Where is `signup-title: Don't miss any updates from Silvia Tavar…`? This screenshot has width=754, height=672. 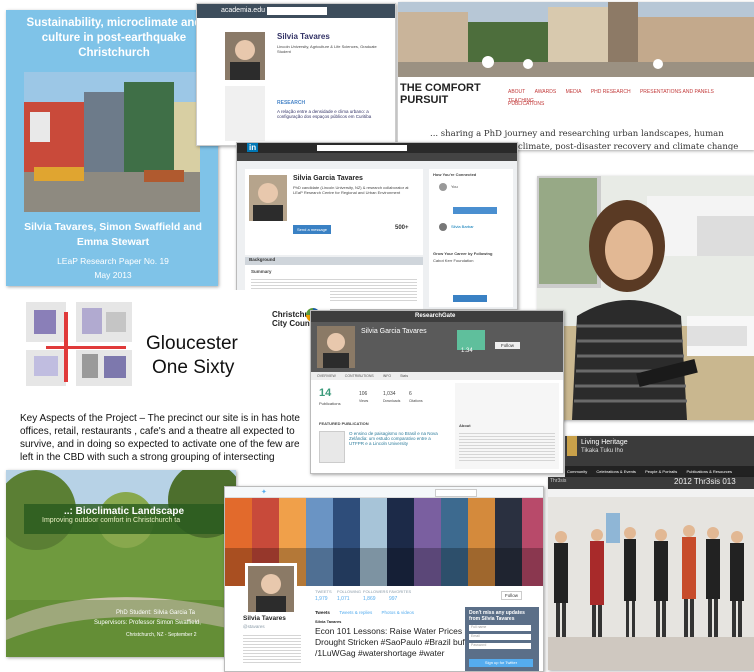 signup-title: Don't miss any updates from Silvia Tavar… is located at coordinates (497, 616).